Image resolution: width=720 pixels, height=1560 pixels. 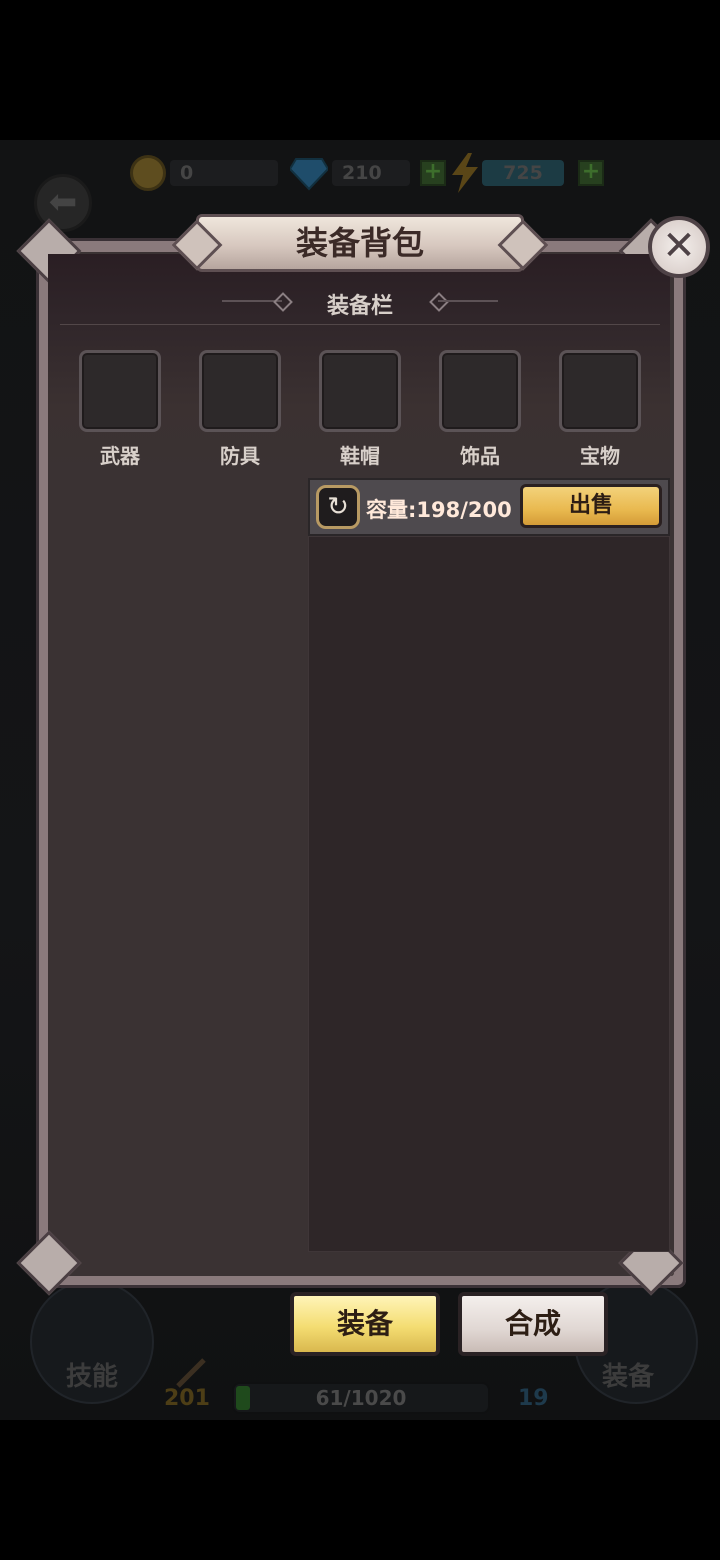 I want to click on gem-value: 210, so click(x=362, y=173).